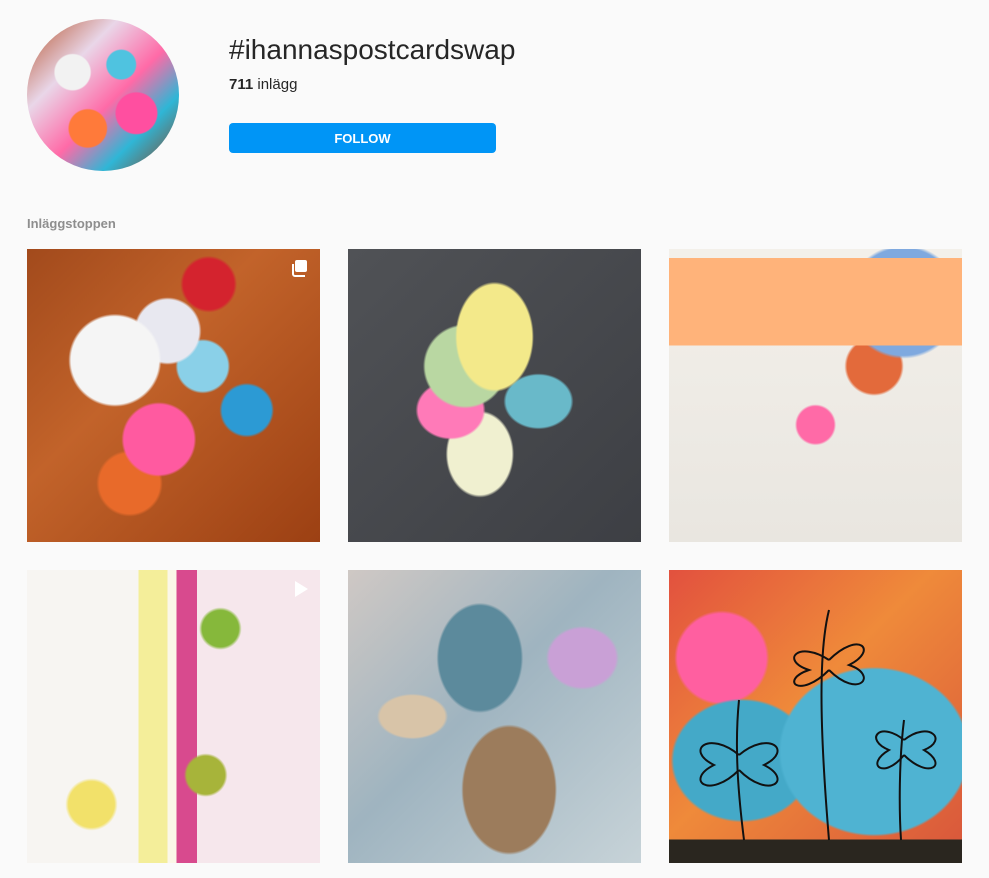 The width and height of the screenshot is (989, 878). What do you see at coordinates (241, 84) in the screenshot?
I see `post-count-value: 711` at bounding box center [241, 84].